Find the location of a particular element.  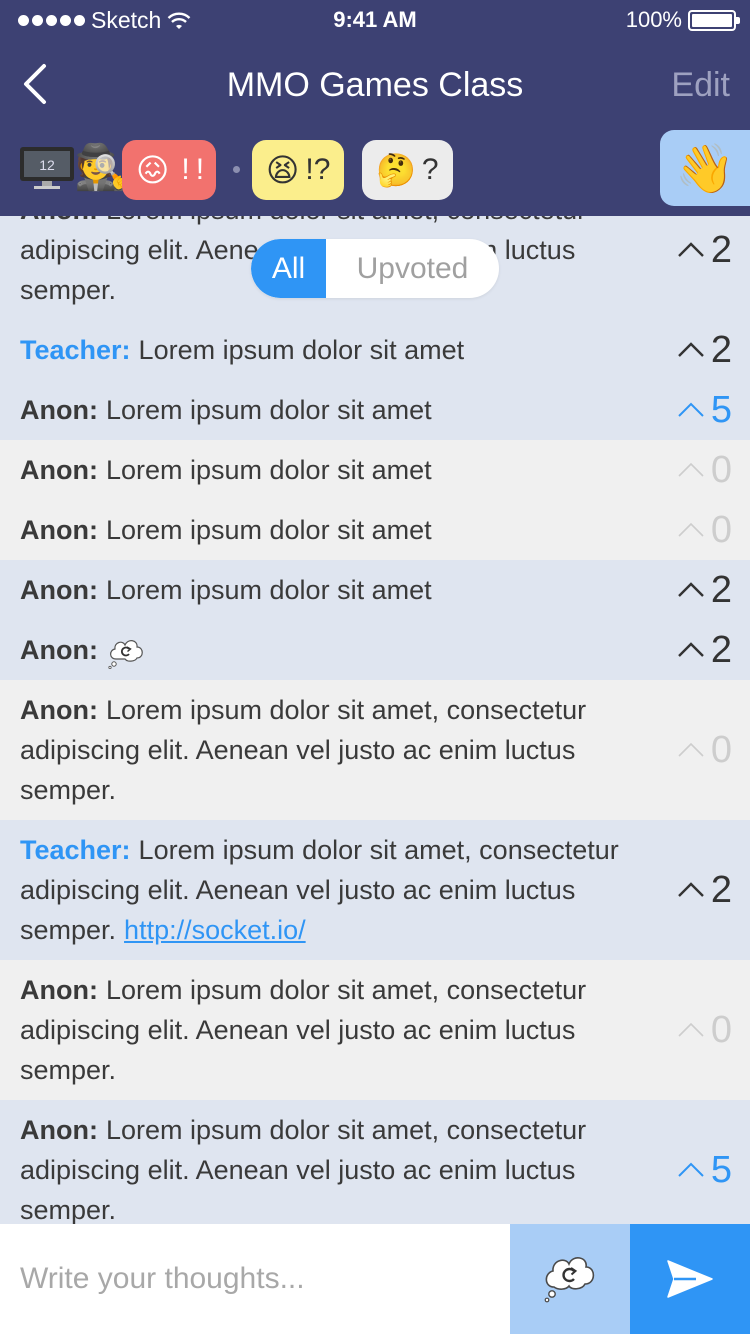

computer-monitor-icon: 12 is located at coordinates (47, 168).